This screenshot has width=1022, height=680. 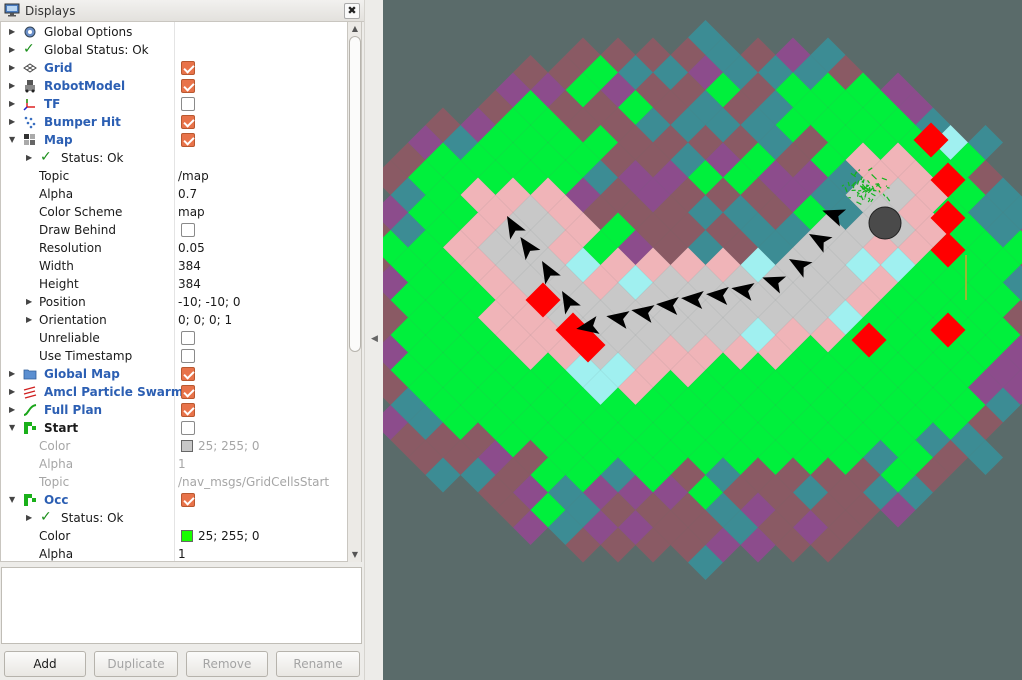 I want to click on tree-row: Use Timestamp, so click(x=174, y=356).